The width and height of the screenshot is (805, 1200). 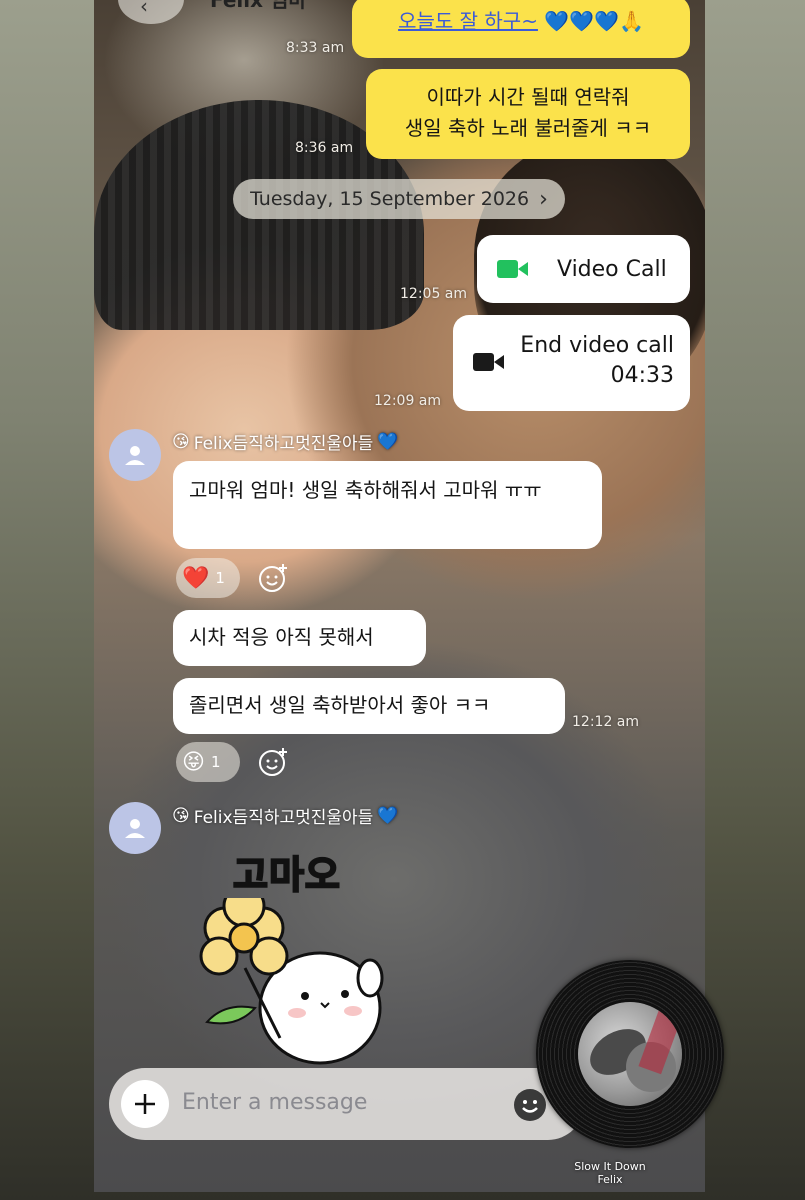 I want to click on their-message-bubble: 시차 적응 아직 못해서, so click(x=299, y=638).